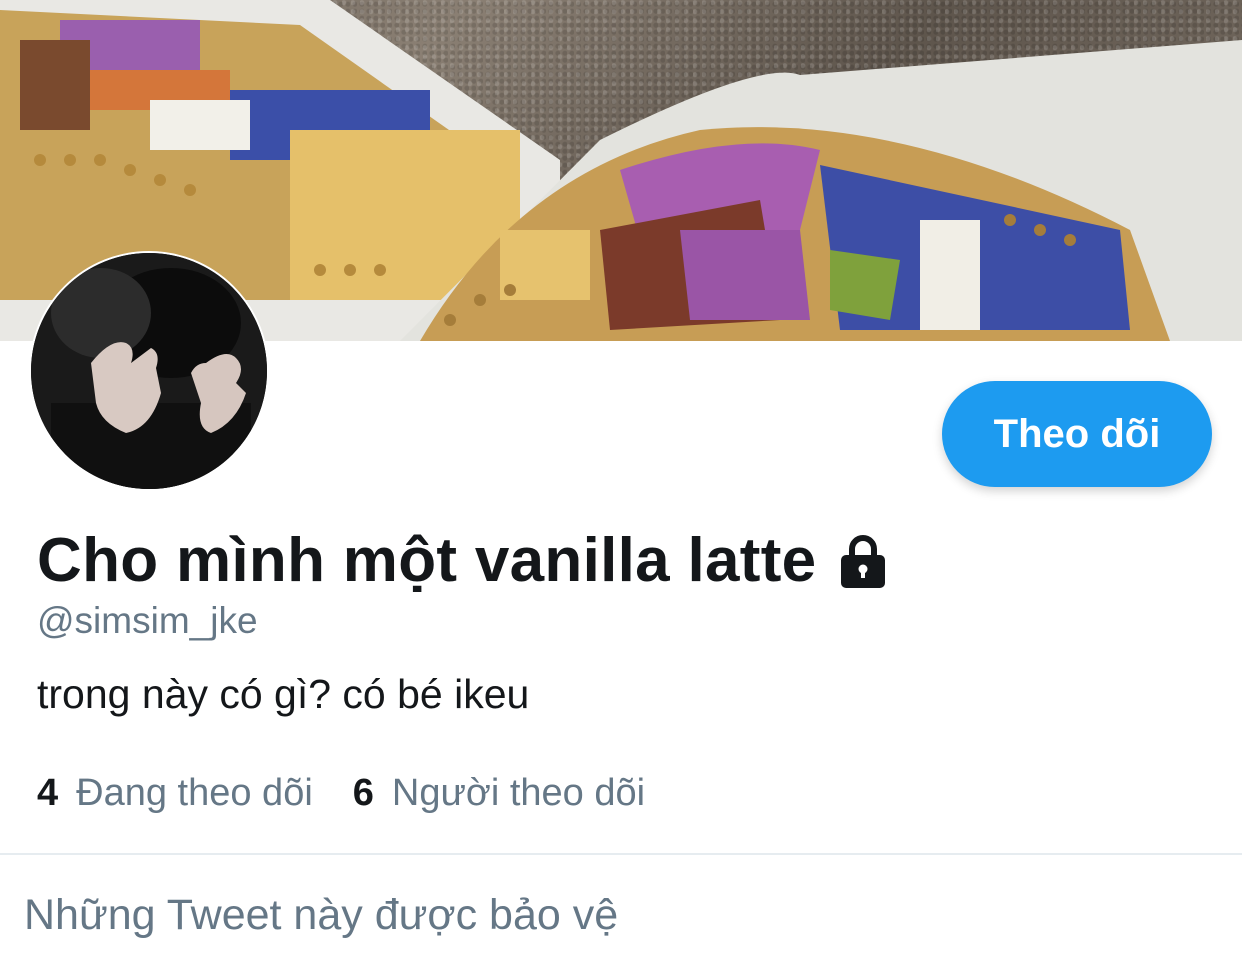 This screenshot has width=1242, height=974. What do you see at coordinates (1077, 434) in the screenshot?
I see `follow-button: Theo dõi` at bounding box center [1077, 434].